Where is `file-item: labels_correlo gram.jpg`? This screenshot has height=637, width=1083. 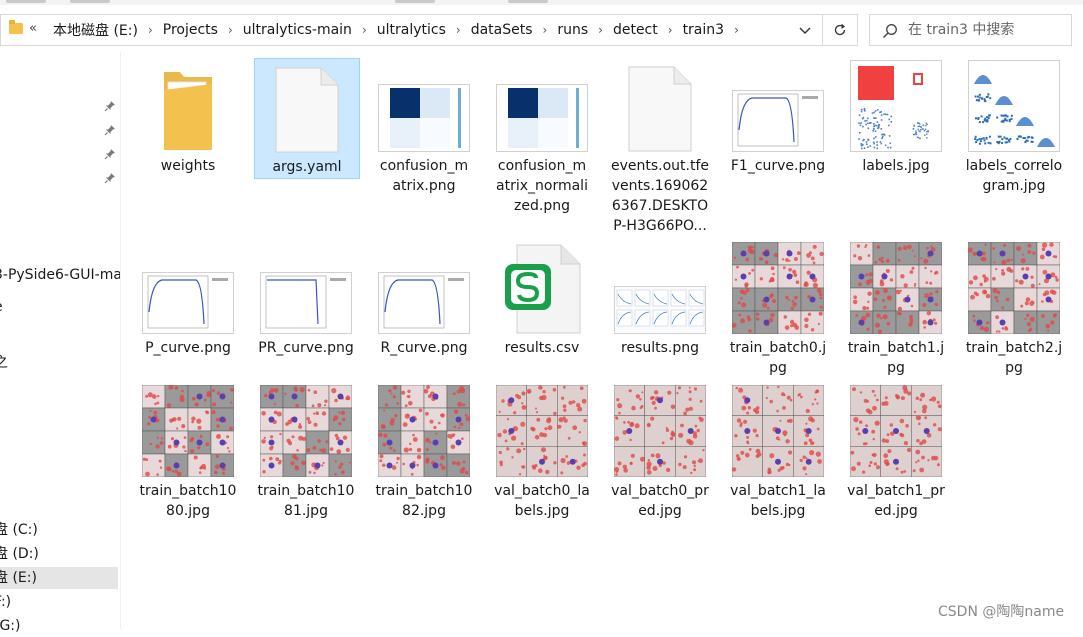 file-item: labels_correlo gram.jpg is located at coordinates (1014, 131).